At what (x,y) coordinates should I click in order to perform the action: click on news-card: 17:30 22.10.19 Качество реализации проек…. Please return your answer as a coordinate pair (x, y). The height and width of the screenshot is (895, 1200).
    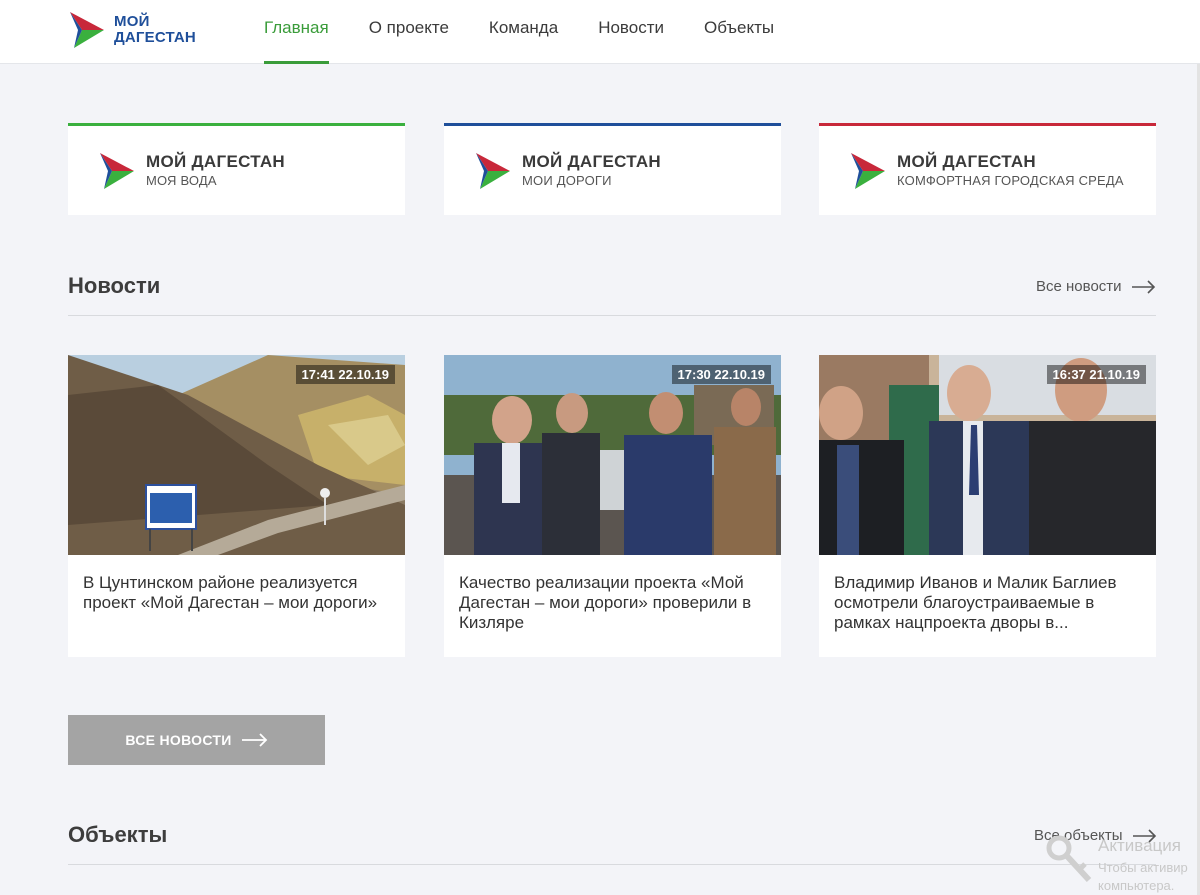
    Looking at the image, I should click on (612, 506).